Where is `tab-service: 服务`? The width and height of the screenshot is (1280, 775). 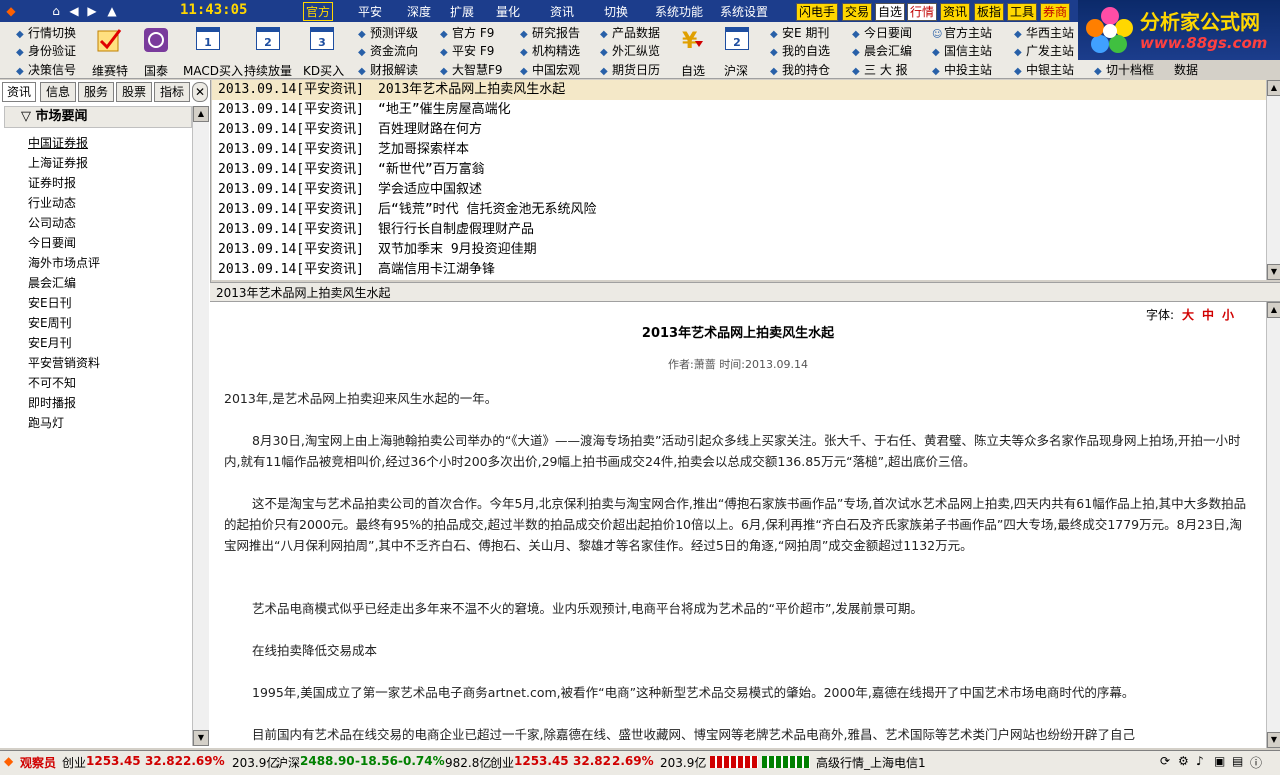
tab-service: 服务 is located at coordinates (96, 92).